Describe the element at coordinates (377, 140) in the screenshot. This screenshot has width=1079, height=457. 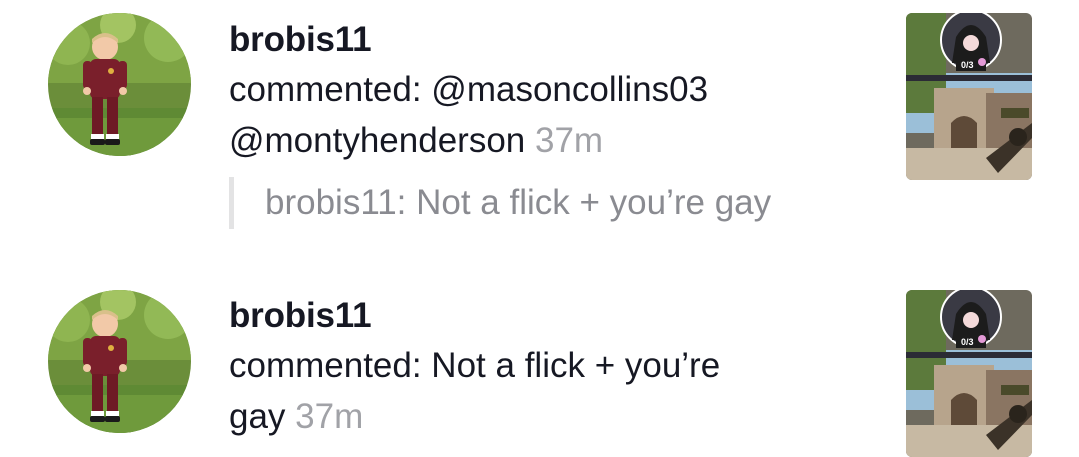
I see `mention-link: @montyhenderson` at that location.